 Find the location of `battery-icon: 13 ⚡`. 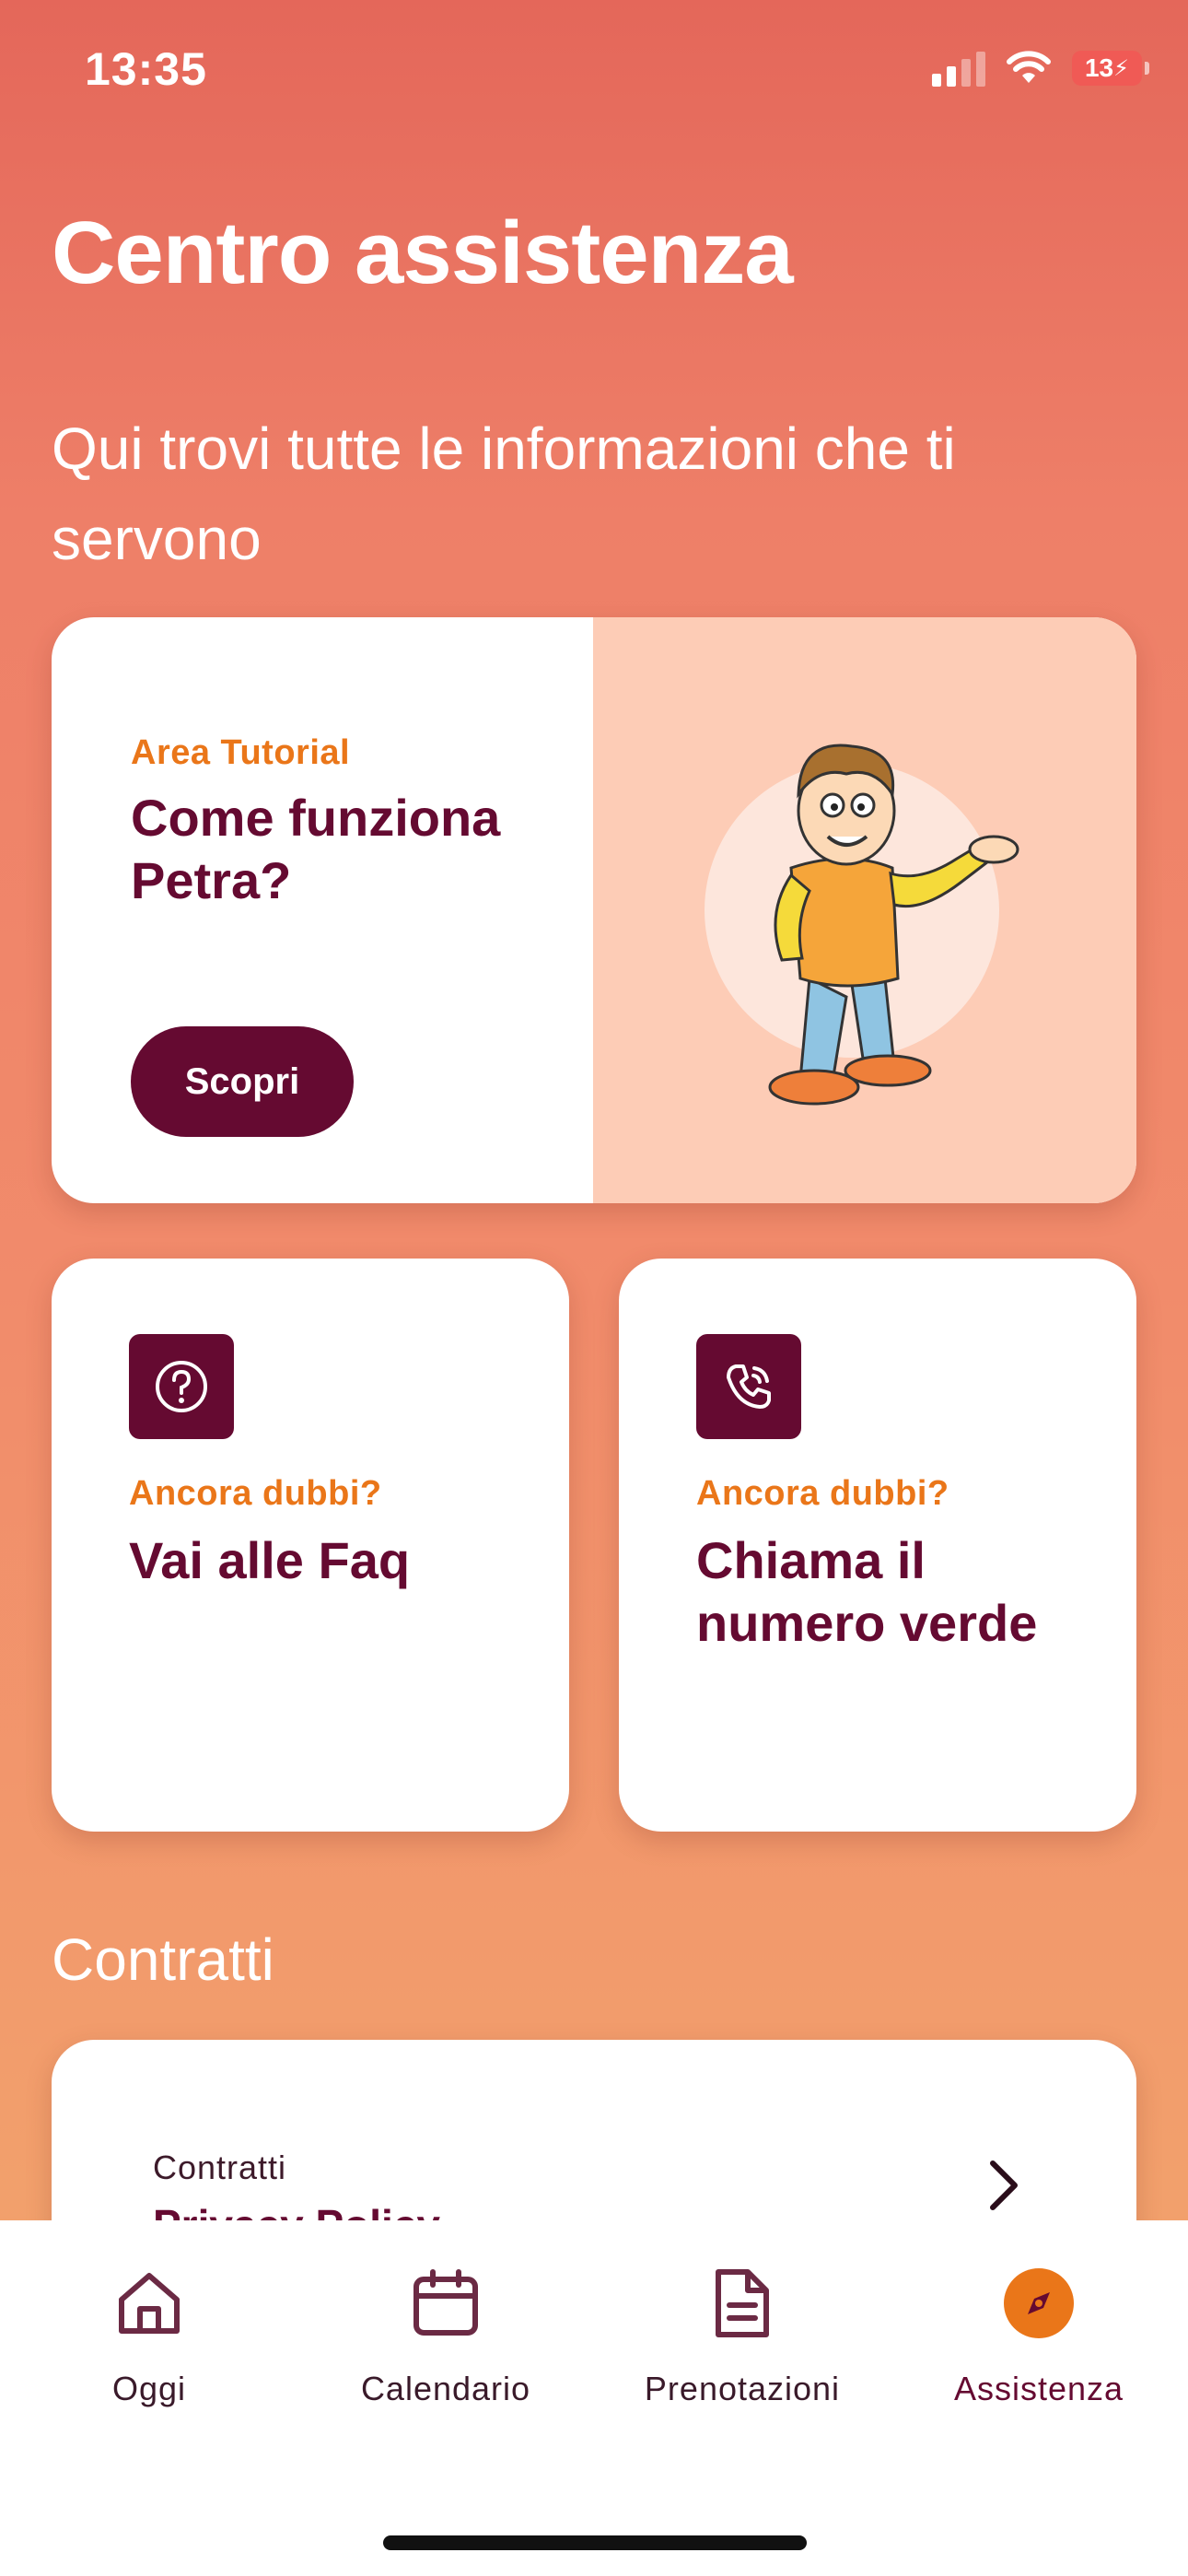

battery-icon: 13 ⚡ is located at coordinates (1110, 68).